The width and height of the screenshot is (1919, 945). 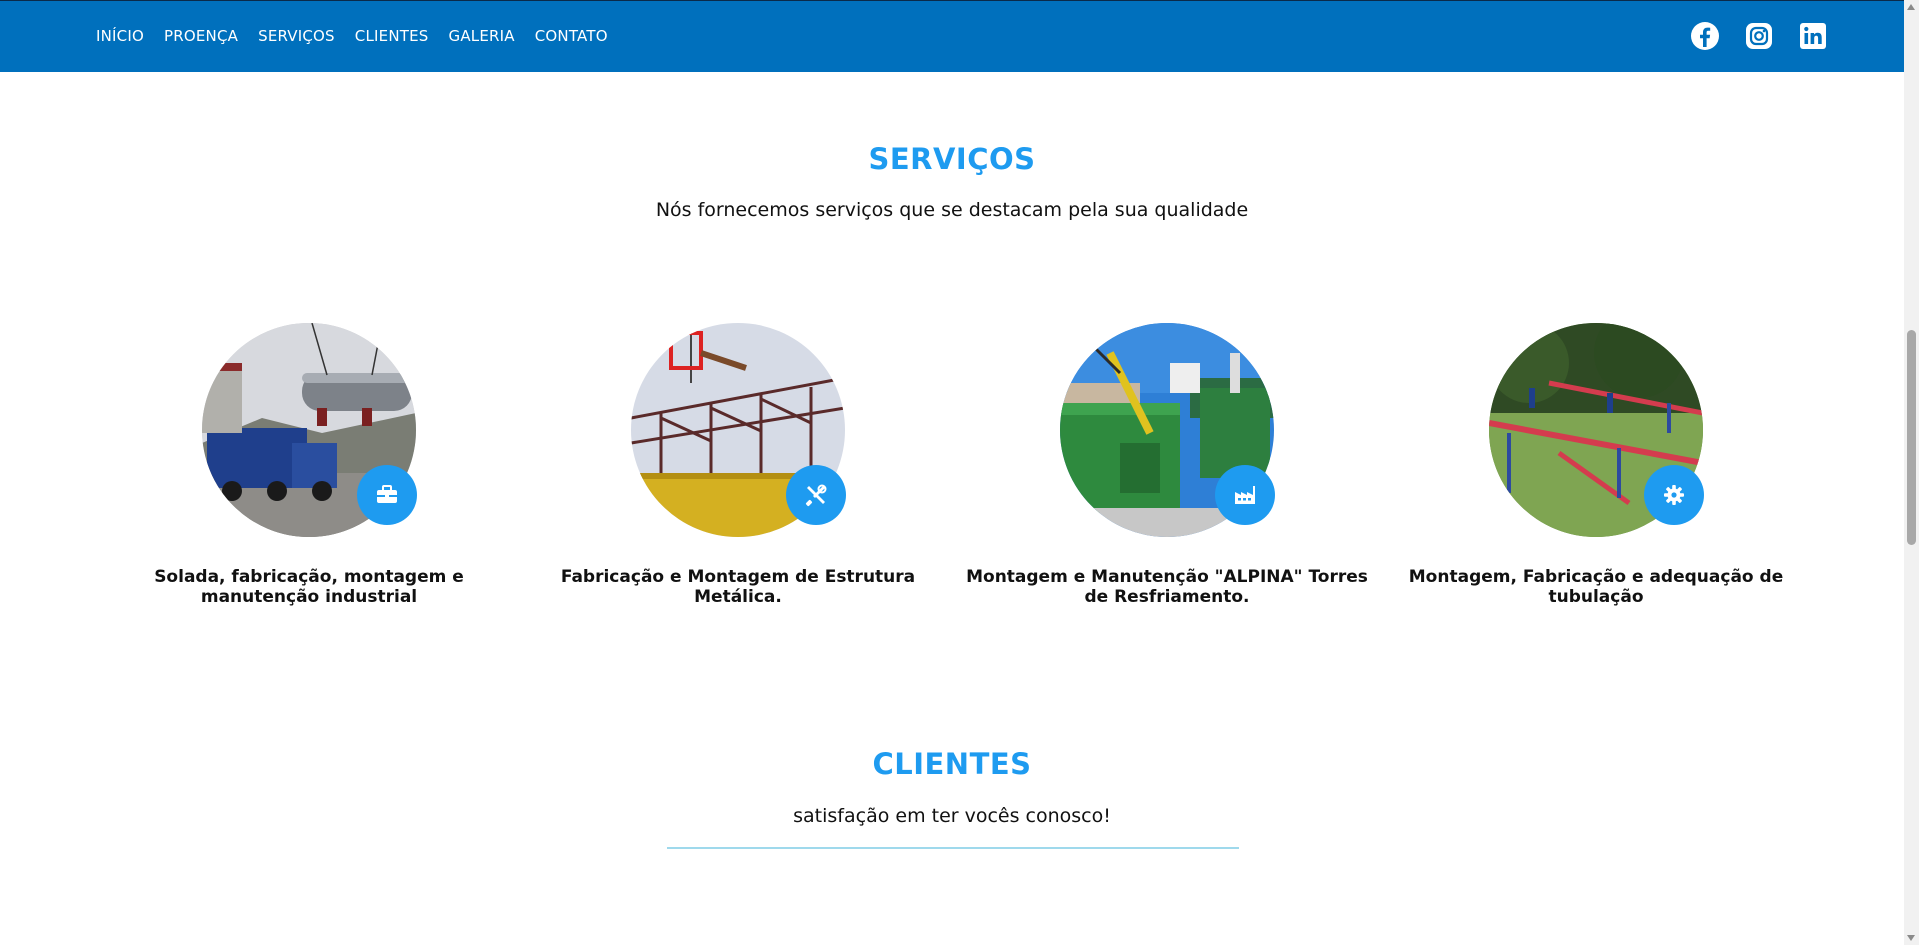 I want to click on page-scrollbar, so click(x=1911, y=472).